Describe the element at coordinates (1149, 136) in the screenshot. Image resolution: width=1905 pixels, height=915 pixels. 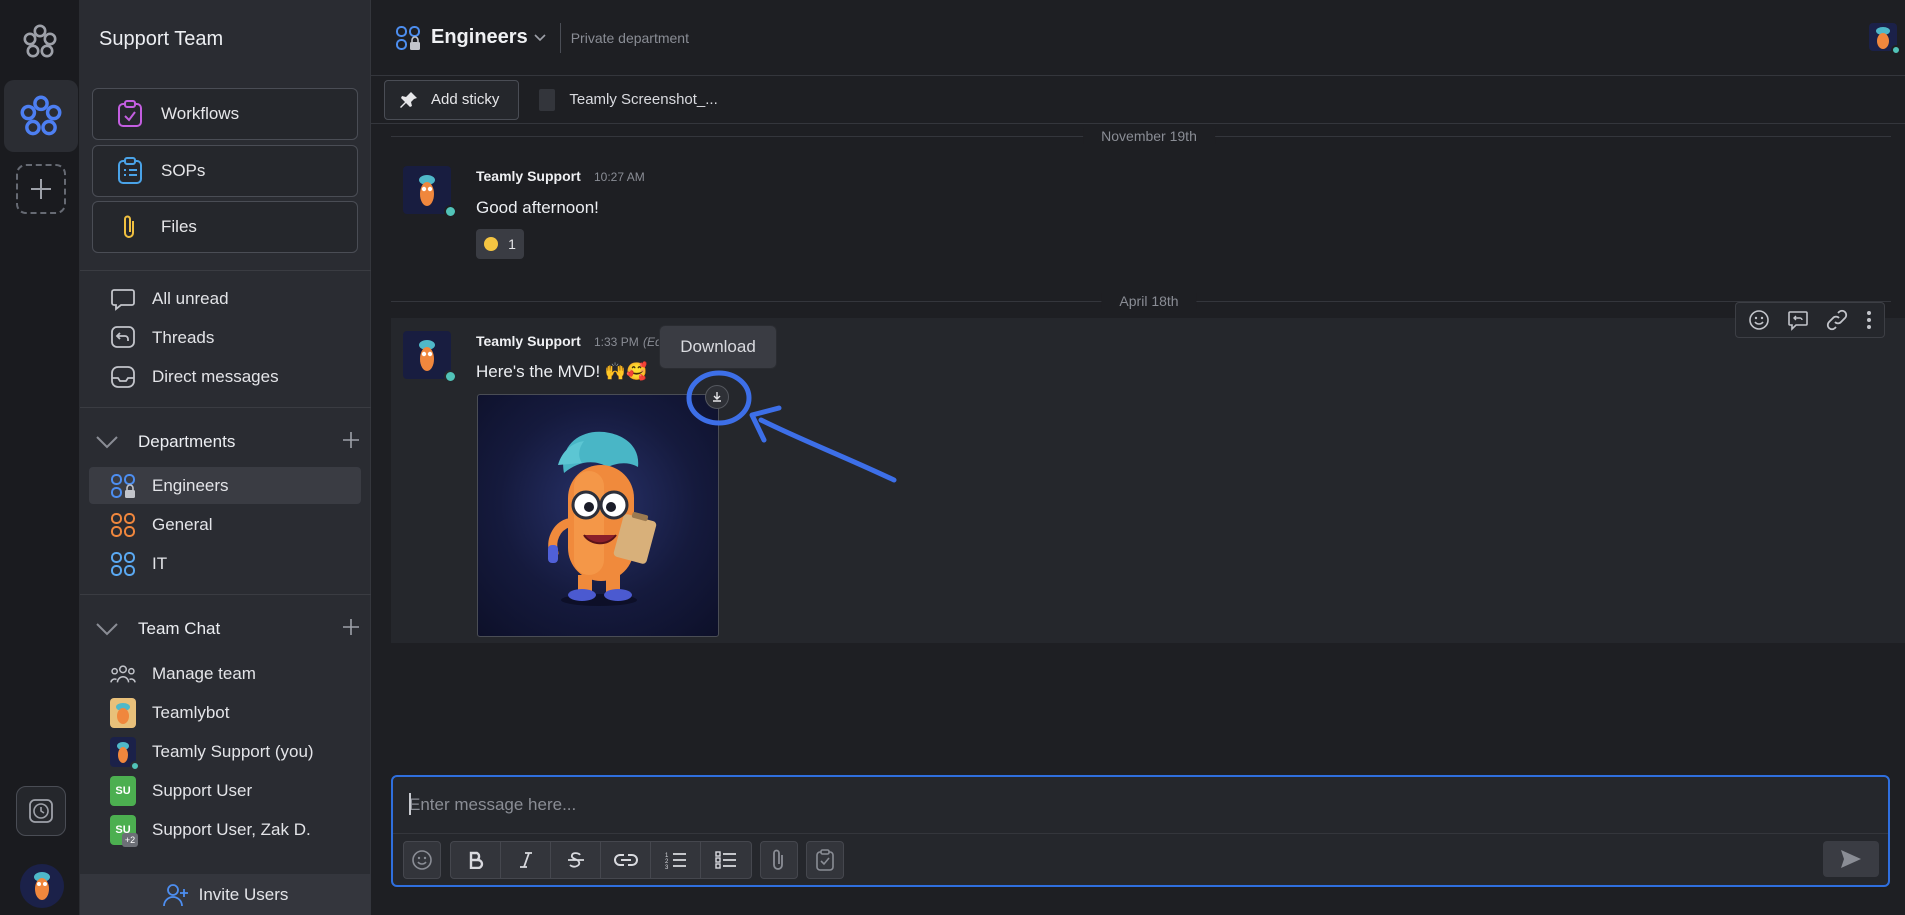
I see `date-label: November 19th` at that location.